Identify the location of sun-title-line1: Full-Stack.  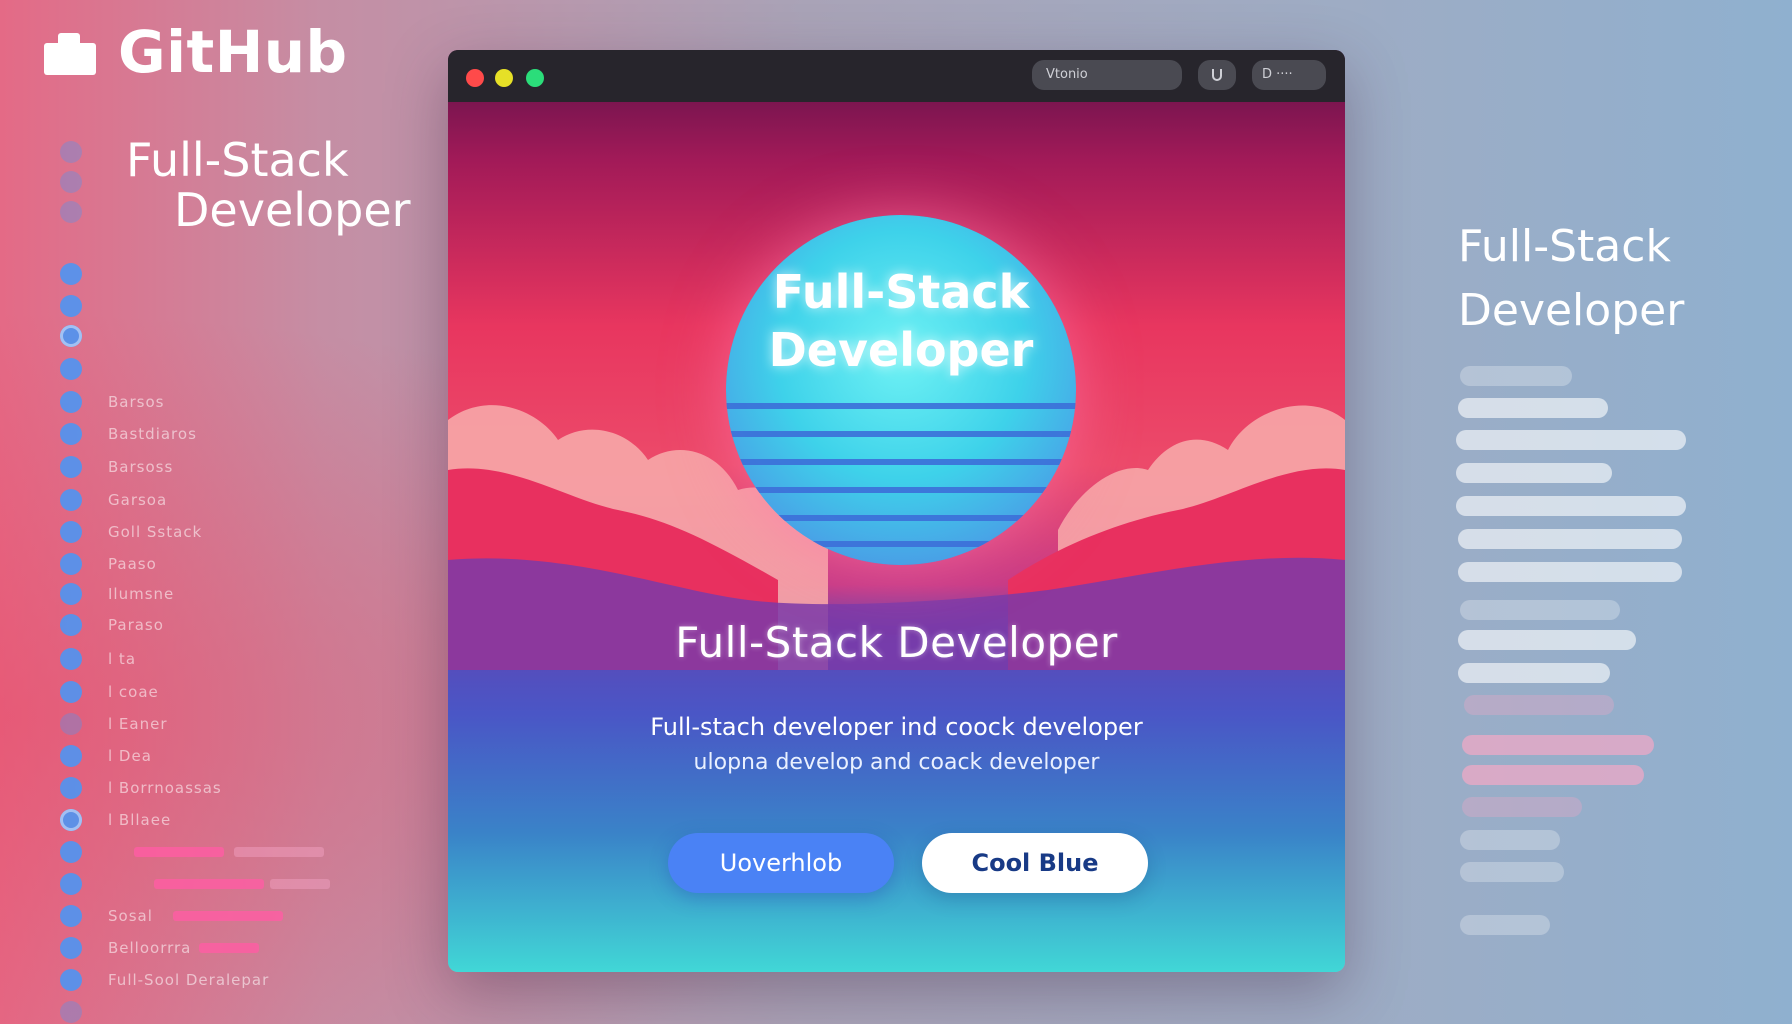
(901, 292).